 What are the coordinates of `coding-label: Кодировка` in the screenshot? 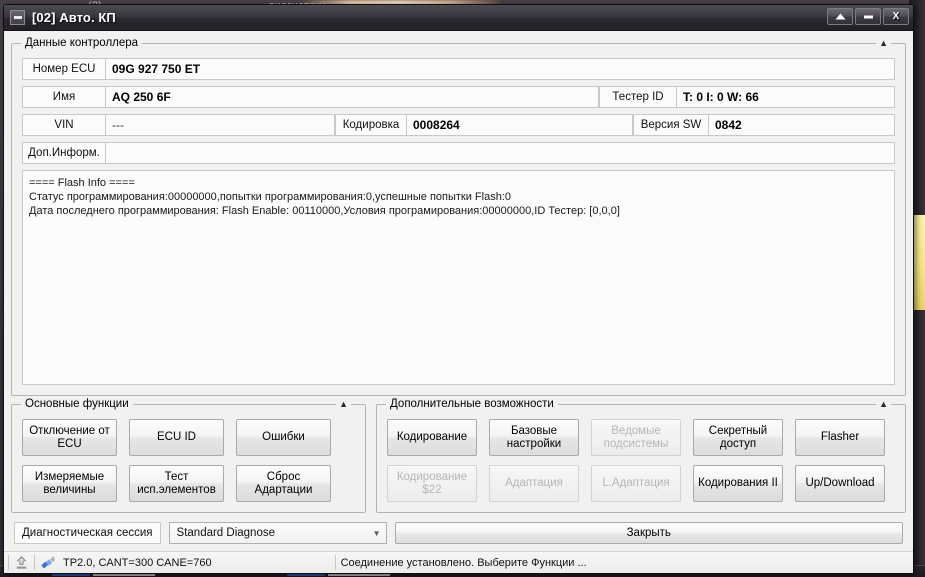 It's located at (371, 125).